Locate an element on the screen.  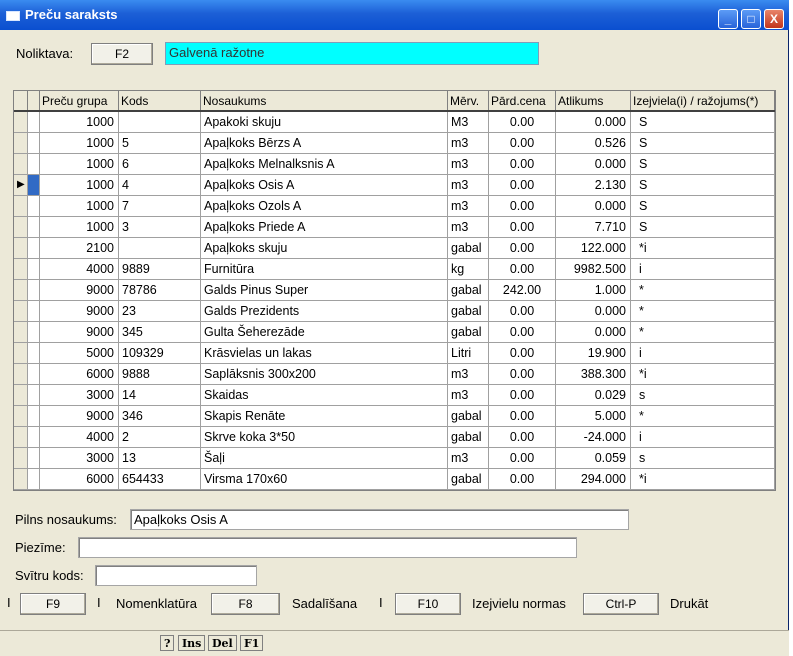
header-name: Nosaukums is located at coordinates (324, 100).